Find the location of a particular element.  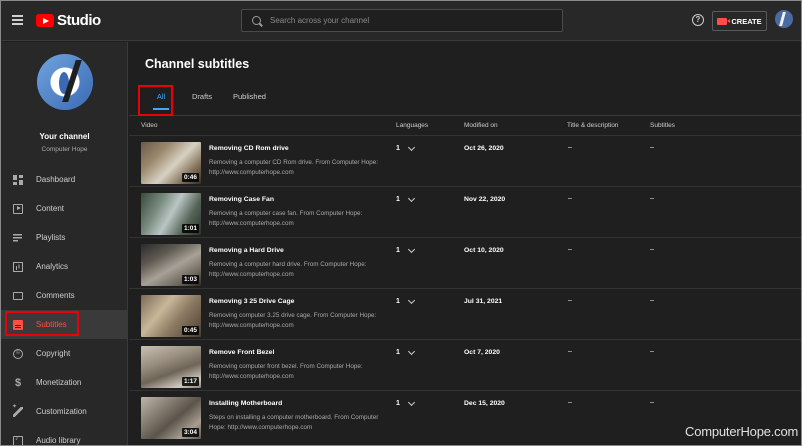

modified-date: Nov 22, 2020 is located at coordinates (485, 199).